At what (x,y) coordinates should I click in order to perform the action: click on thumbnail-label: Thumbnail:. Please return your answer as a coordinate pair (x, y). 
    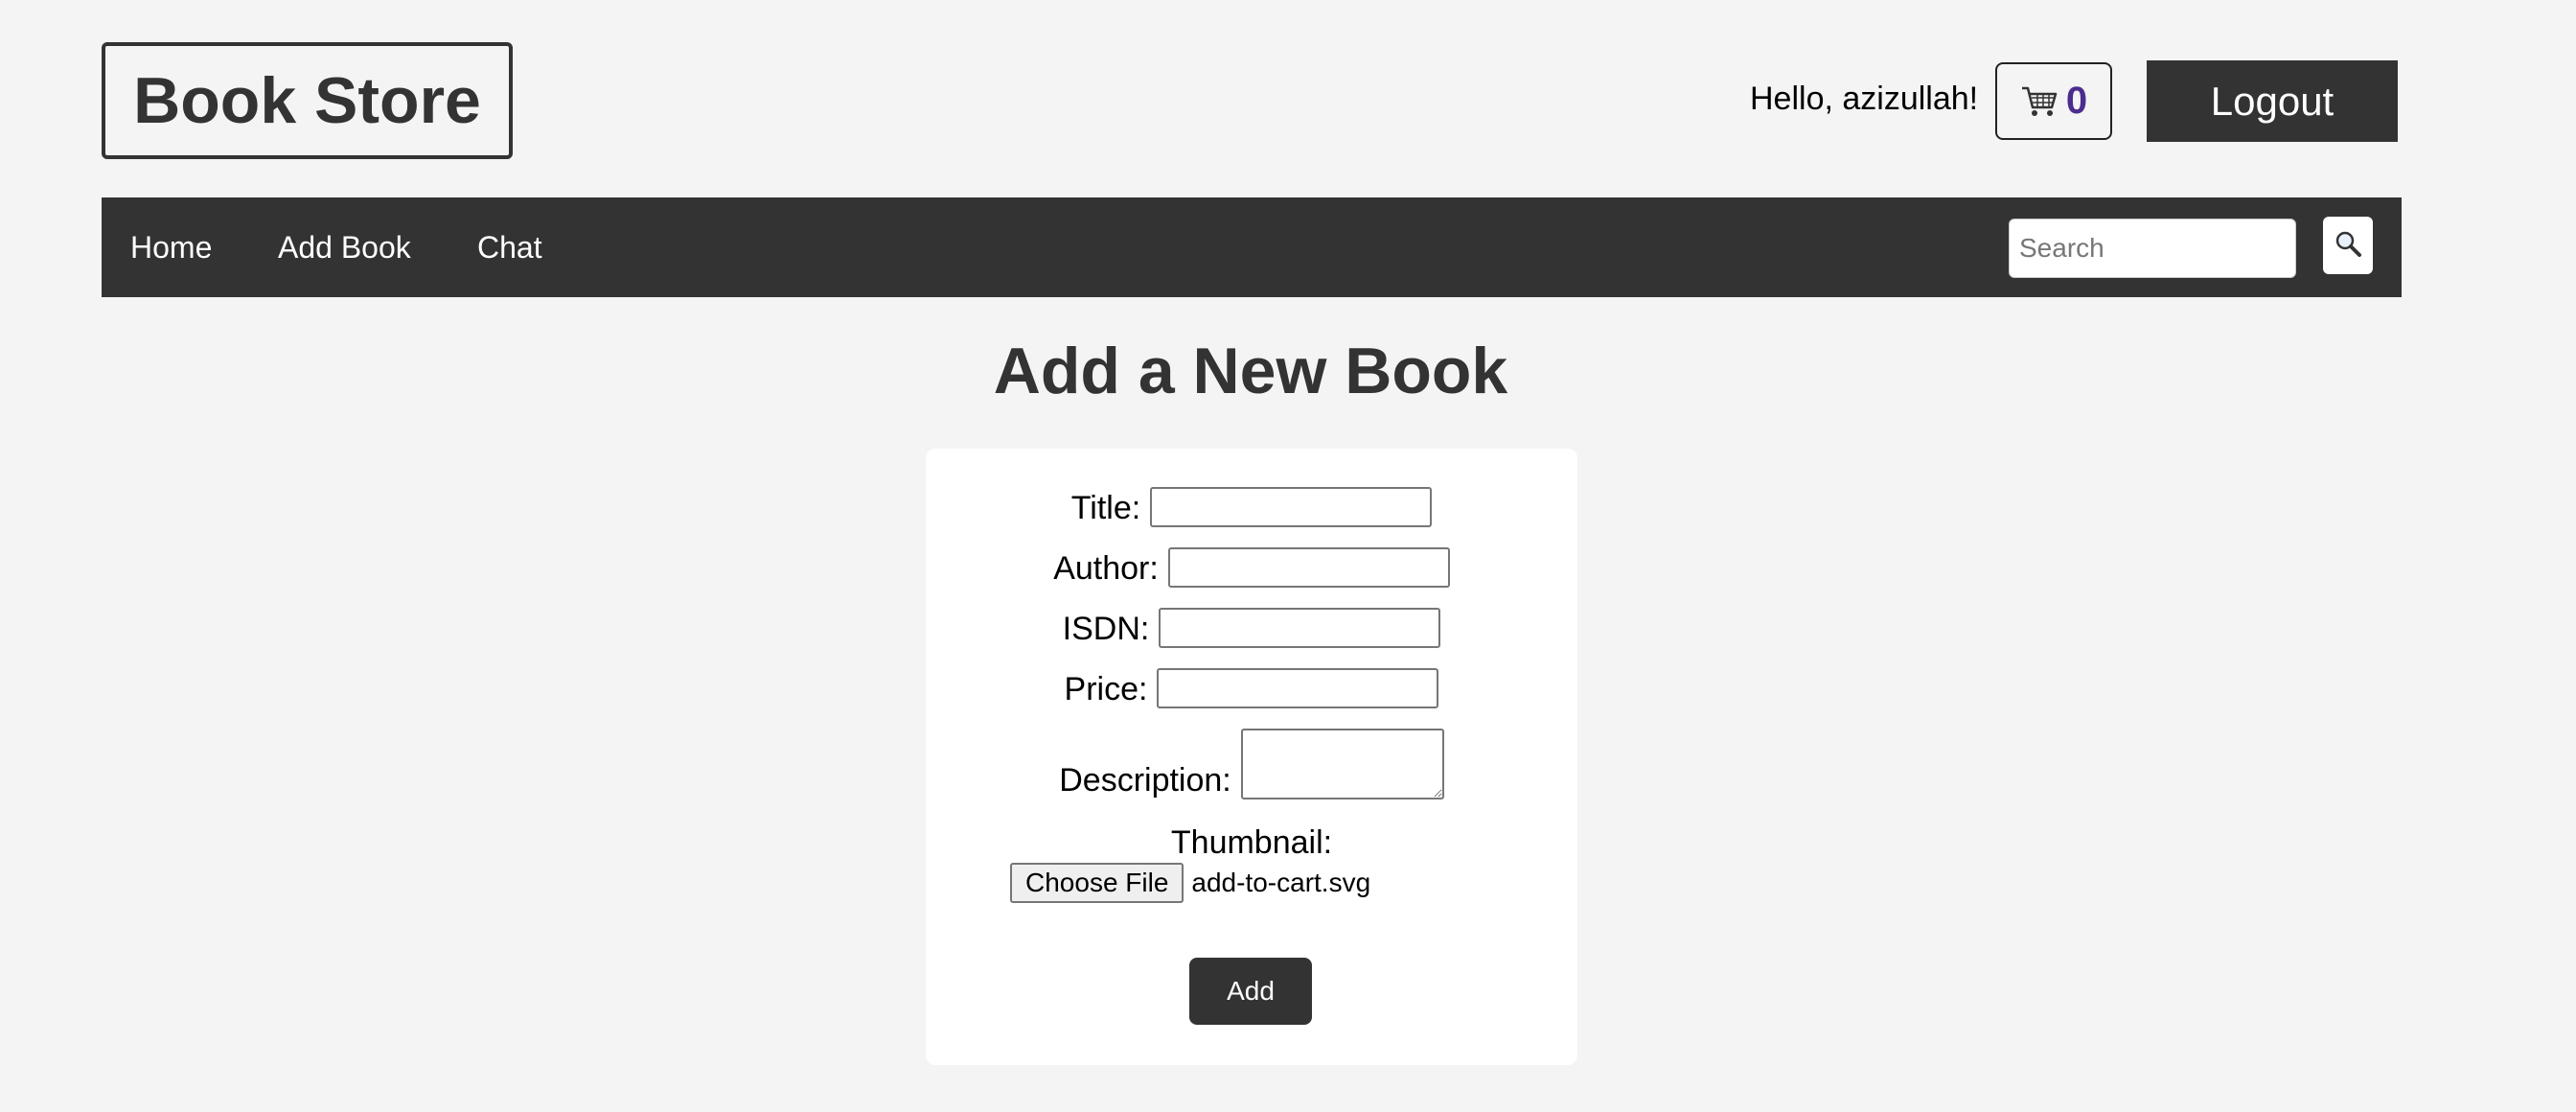
    Looking at the image, I should click on (1251, 842).